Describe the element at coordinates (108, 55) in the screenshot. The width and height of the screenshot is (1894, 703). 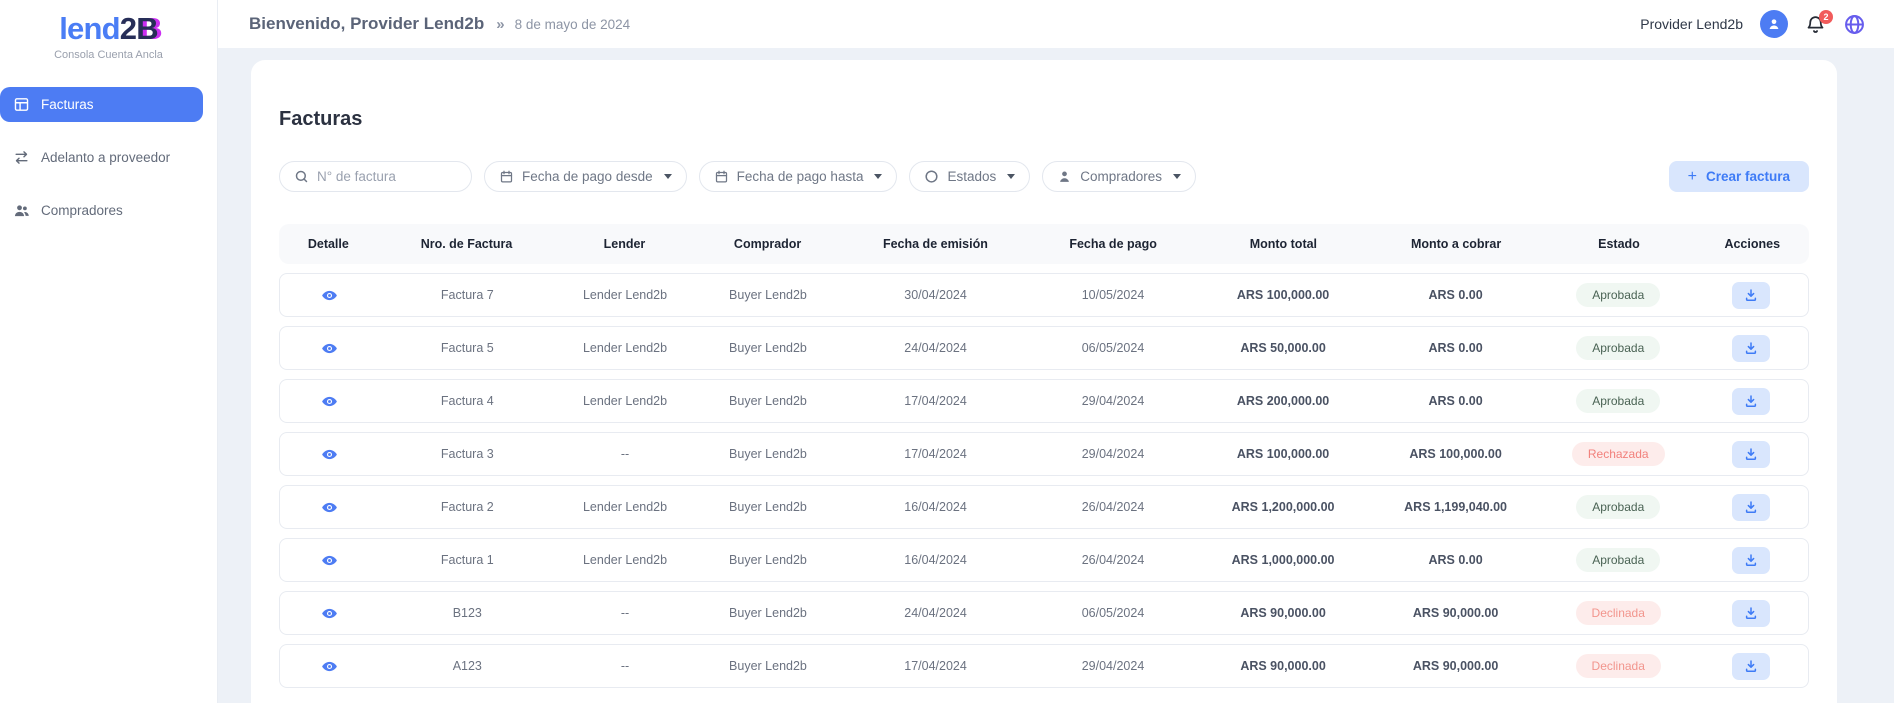
I see `brand-subtitle: Consola Cuenta Ancla` at that location.